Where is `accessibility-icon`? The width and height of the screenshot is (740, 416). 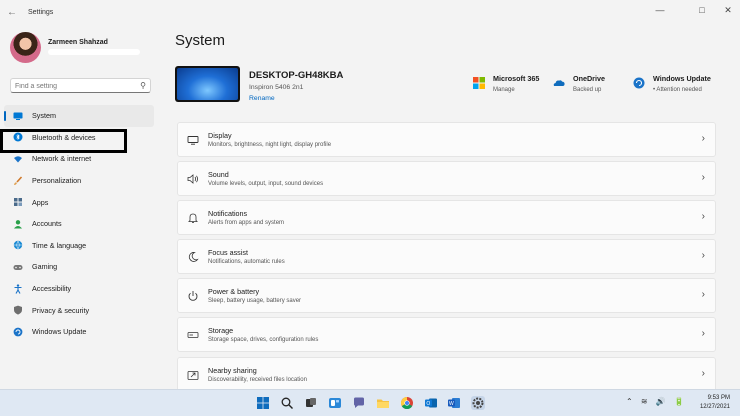
accessibility-icon is located at coordinates (18, 288).